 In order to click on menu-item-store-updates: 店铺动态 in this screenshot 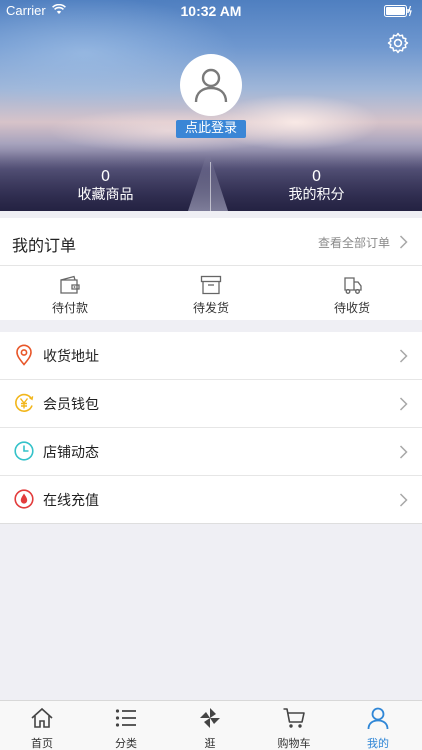, I will do `click(211, 452)`.